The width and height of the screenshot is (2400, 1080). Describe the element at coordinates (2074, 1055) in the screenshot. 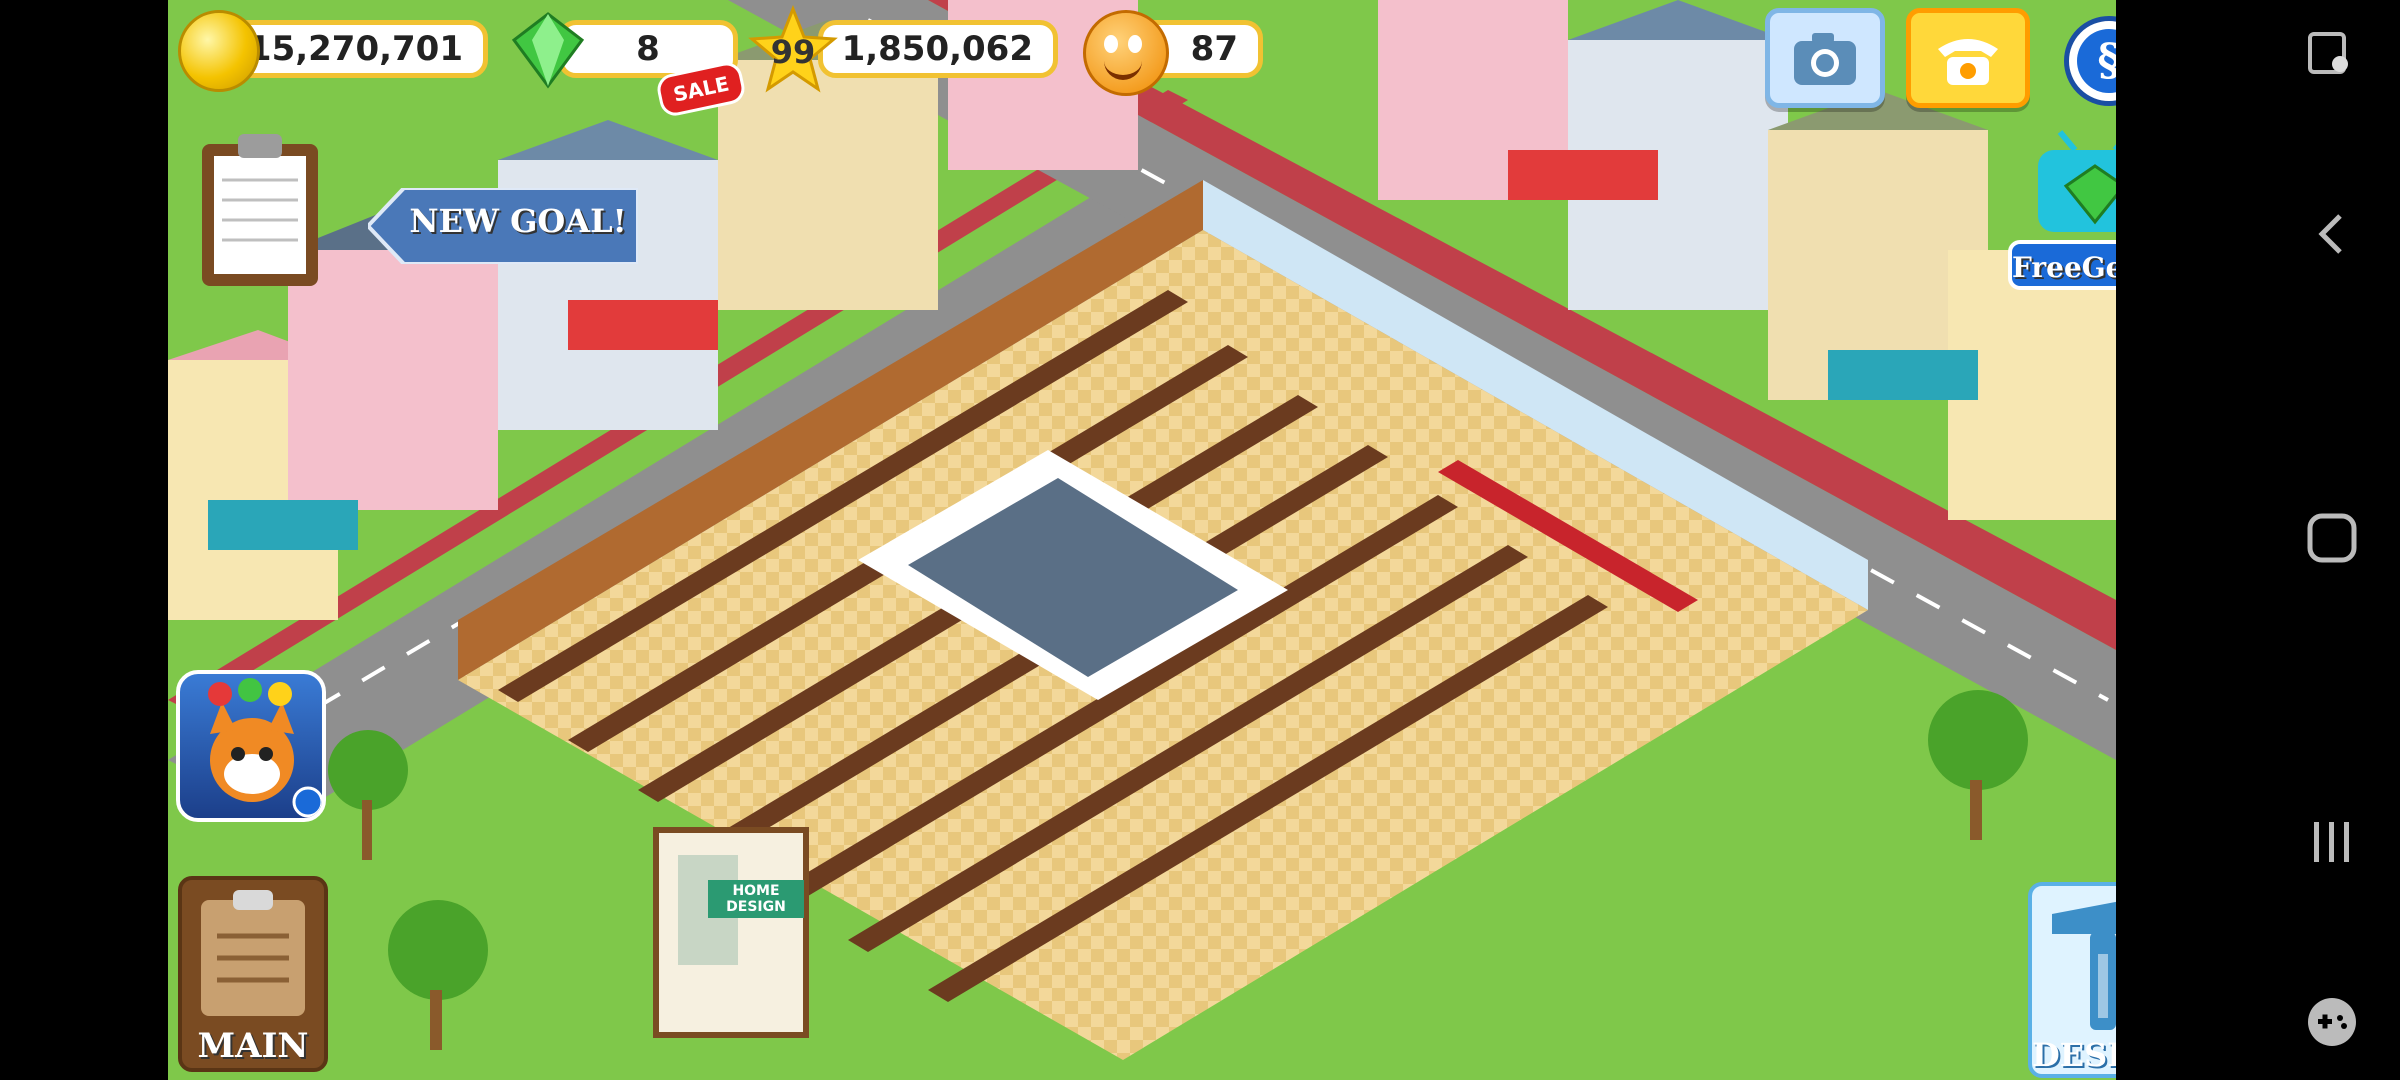

I see `design-label: DESIGN` at that location.